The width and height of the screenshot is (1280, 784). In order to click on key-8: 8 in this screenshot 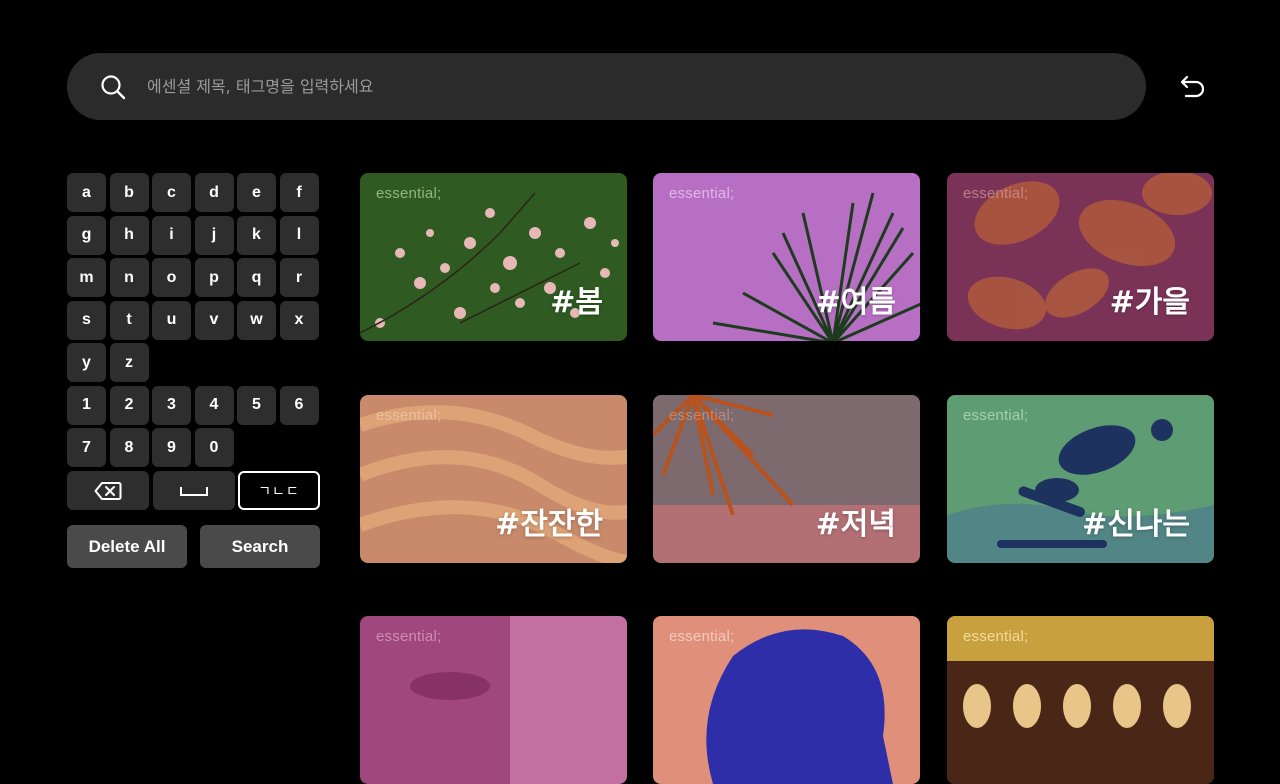, I will do `click(129, 447)`.